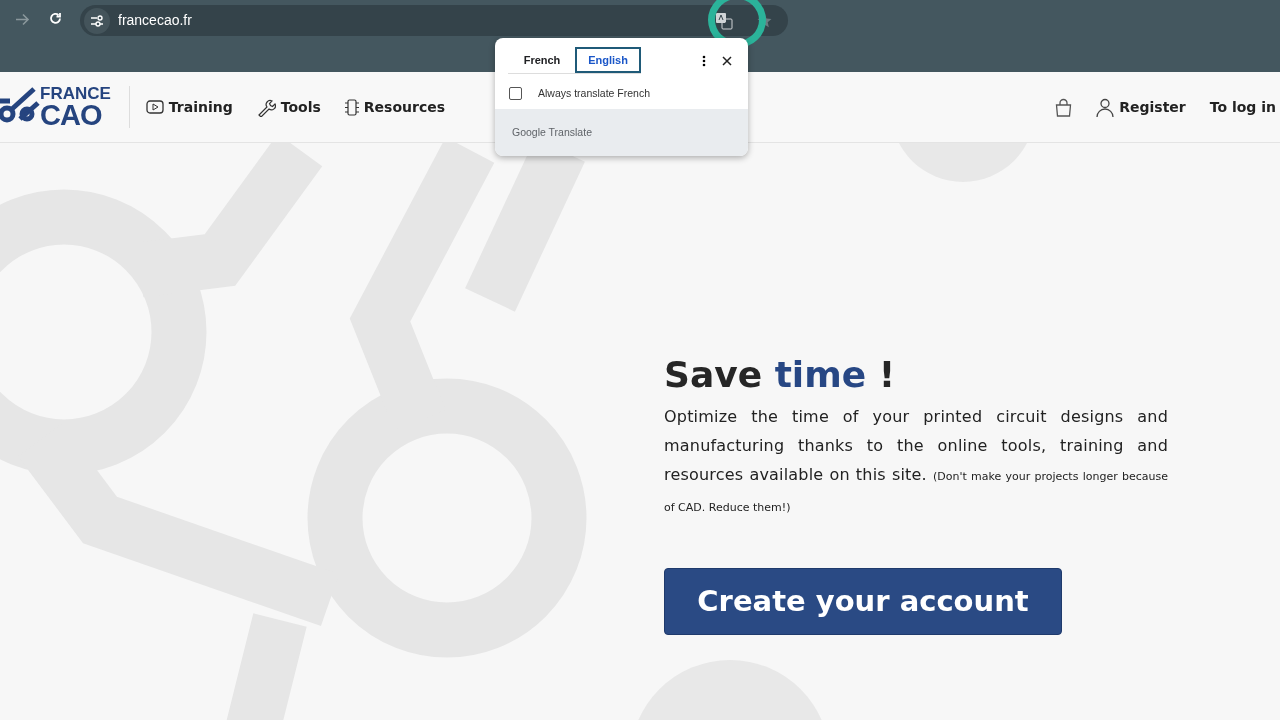 The width and height of the screenshot is (1280, 720). I want to click on translate-icon, so click(724, 20).